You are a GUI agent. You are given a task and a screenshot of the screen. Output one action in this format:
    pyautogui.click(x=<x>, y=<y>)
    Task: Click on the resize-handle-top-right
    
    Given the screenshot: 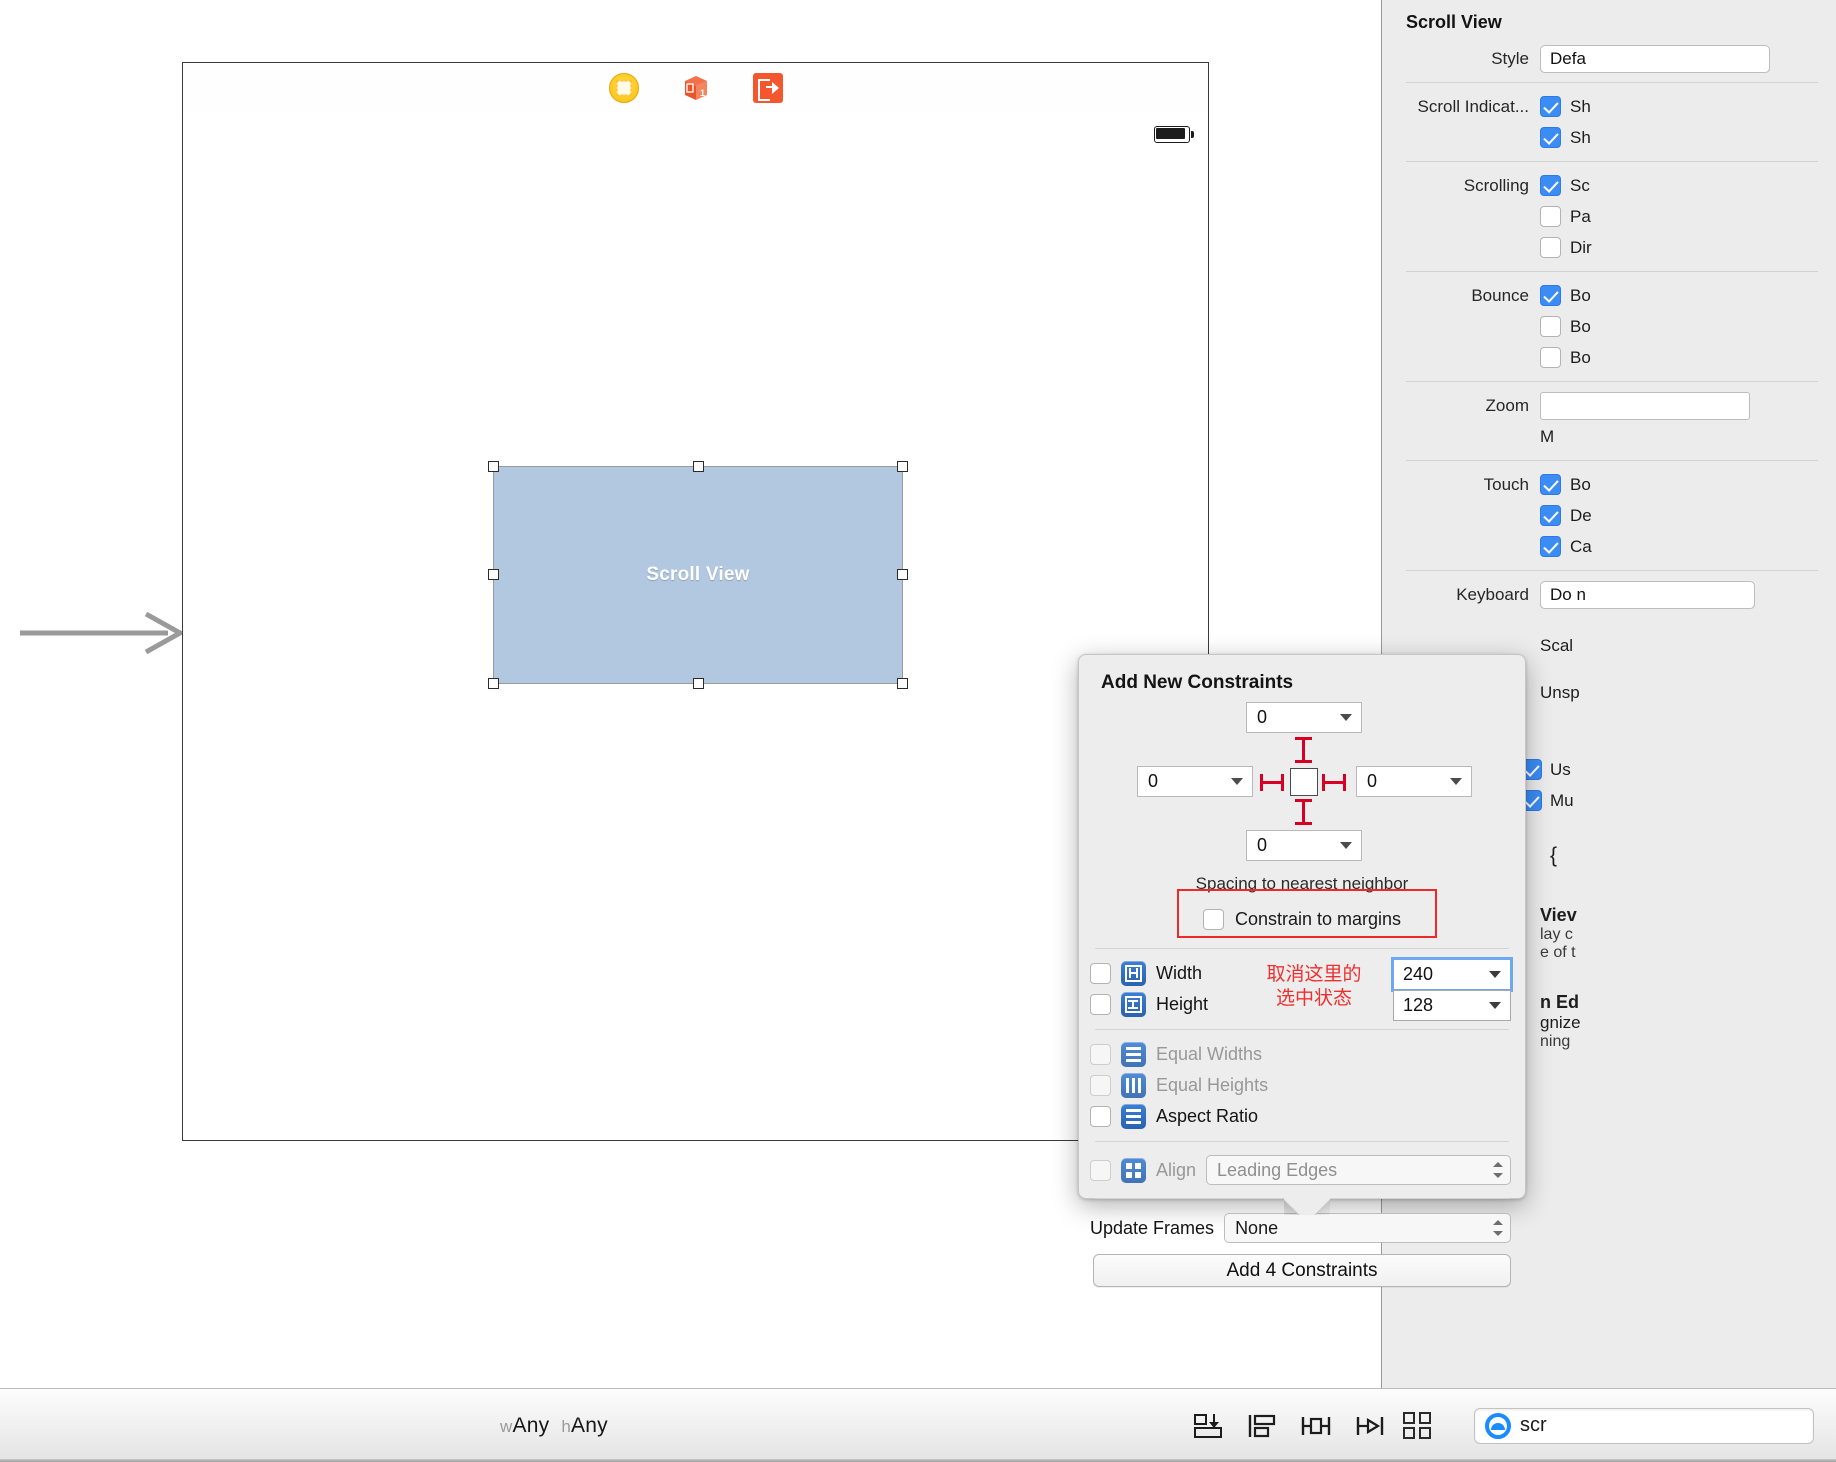 What is the action you would take?
    pyautogui.click(x=902, y=466)
    